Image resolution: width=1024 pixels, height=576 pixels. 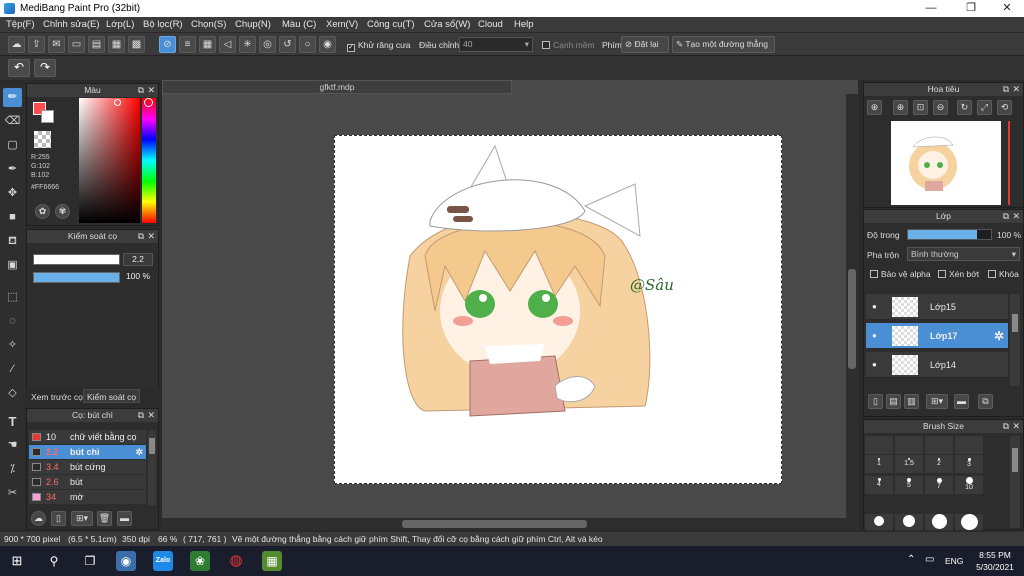 I want to click on menu-window: Cửa sổ(W), so click(x=447, y=24).